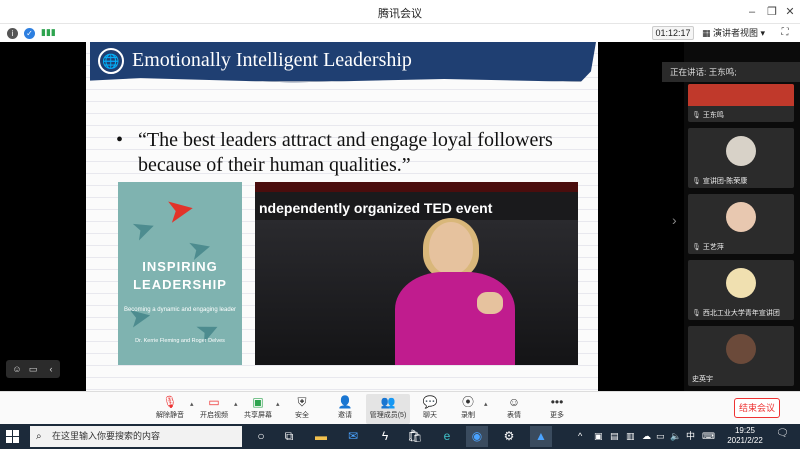  What do you see at coordinates (745, 430) in the screenshot?
I see `clock-time: 19:25` at bounding box center [745, 430].